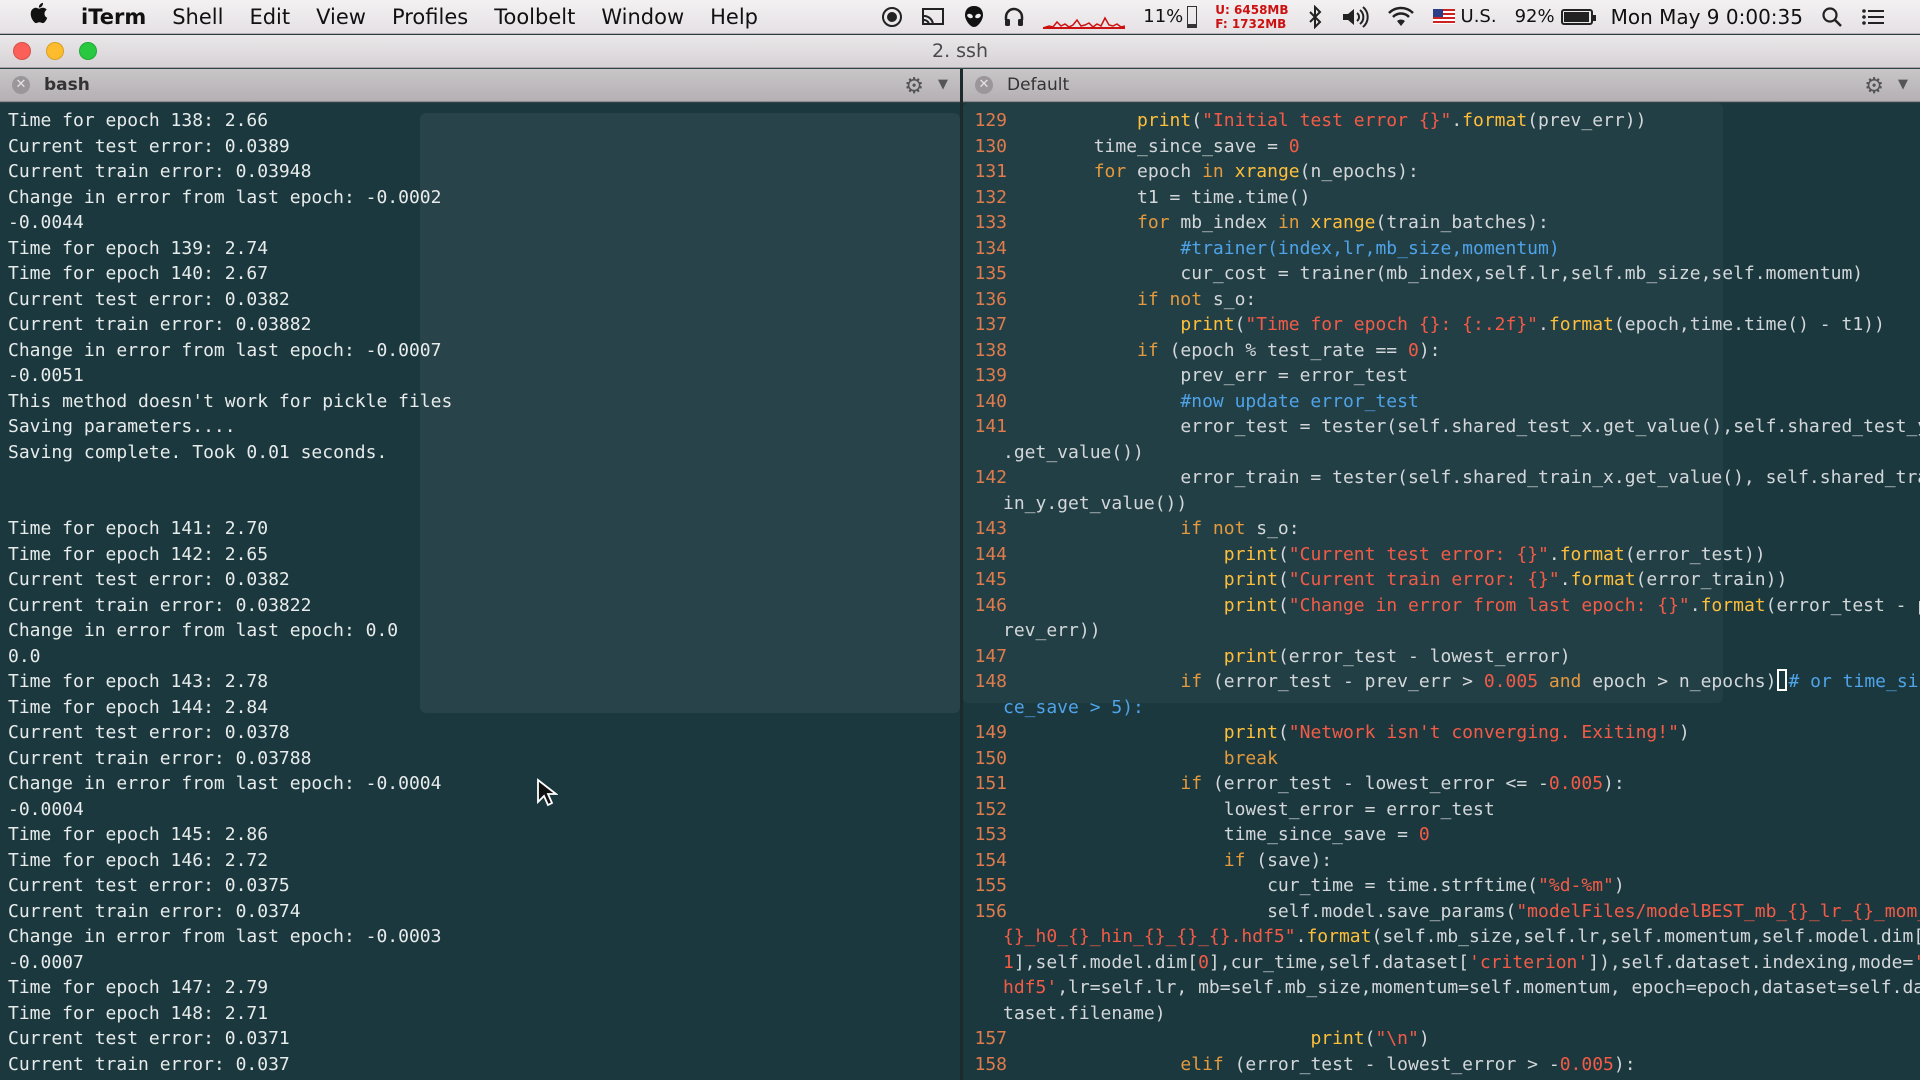  What do you see at coordinates (642, 17) in the screenshot?
I see `menu-window: Window` at bounding box center [642, 17].